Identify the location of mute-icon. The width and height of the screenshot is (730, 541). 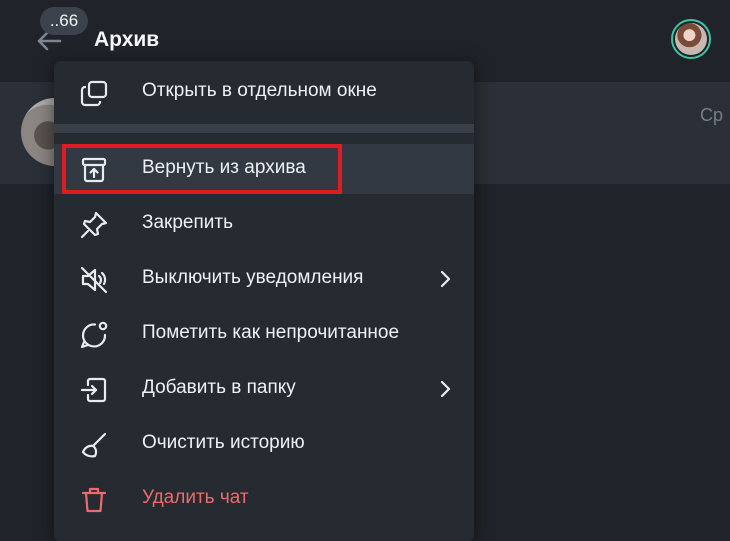
(94, 280).